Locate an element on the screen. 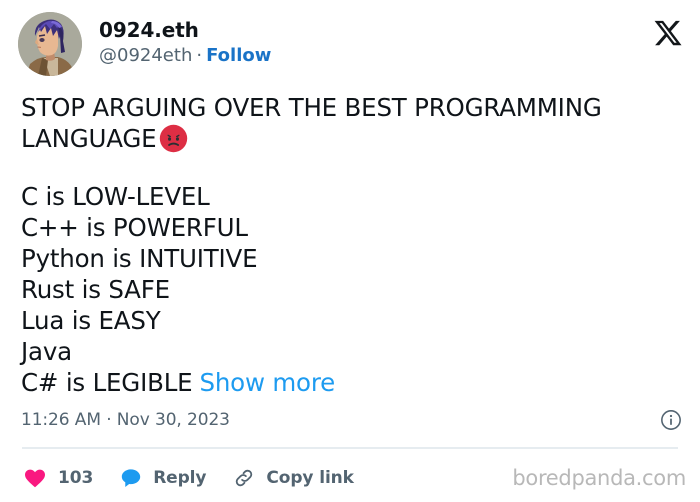 The height and width of the screenshot is (502, 700). copy-link-label: Copy link is located at coordinates (310, 478).